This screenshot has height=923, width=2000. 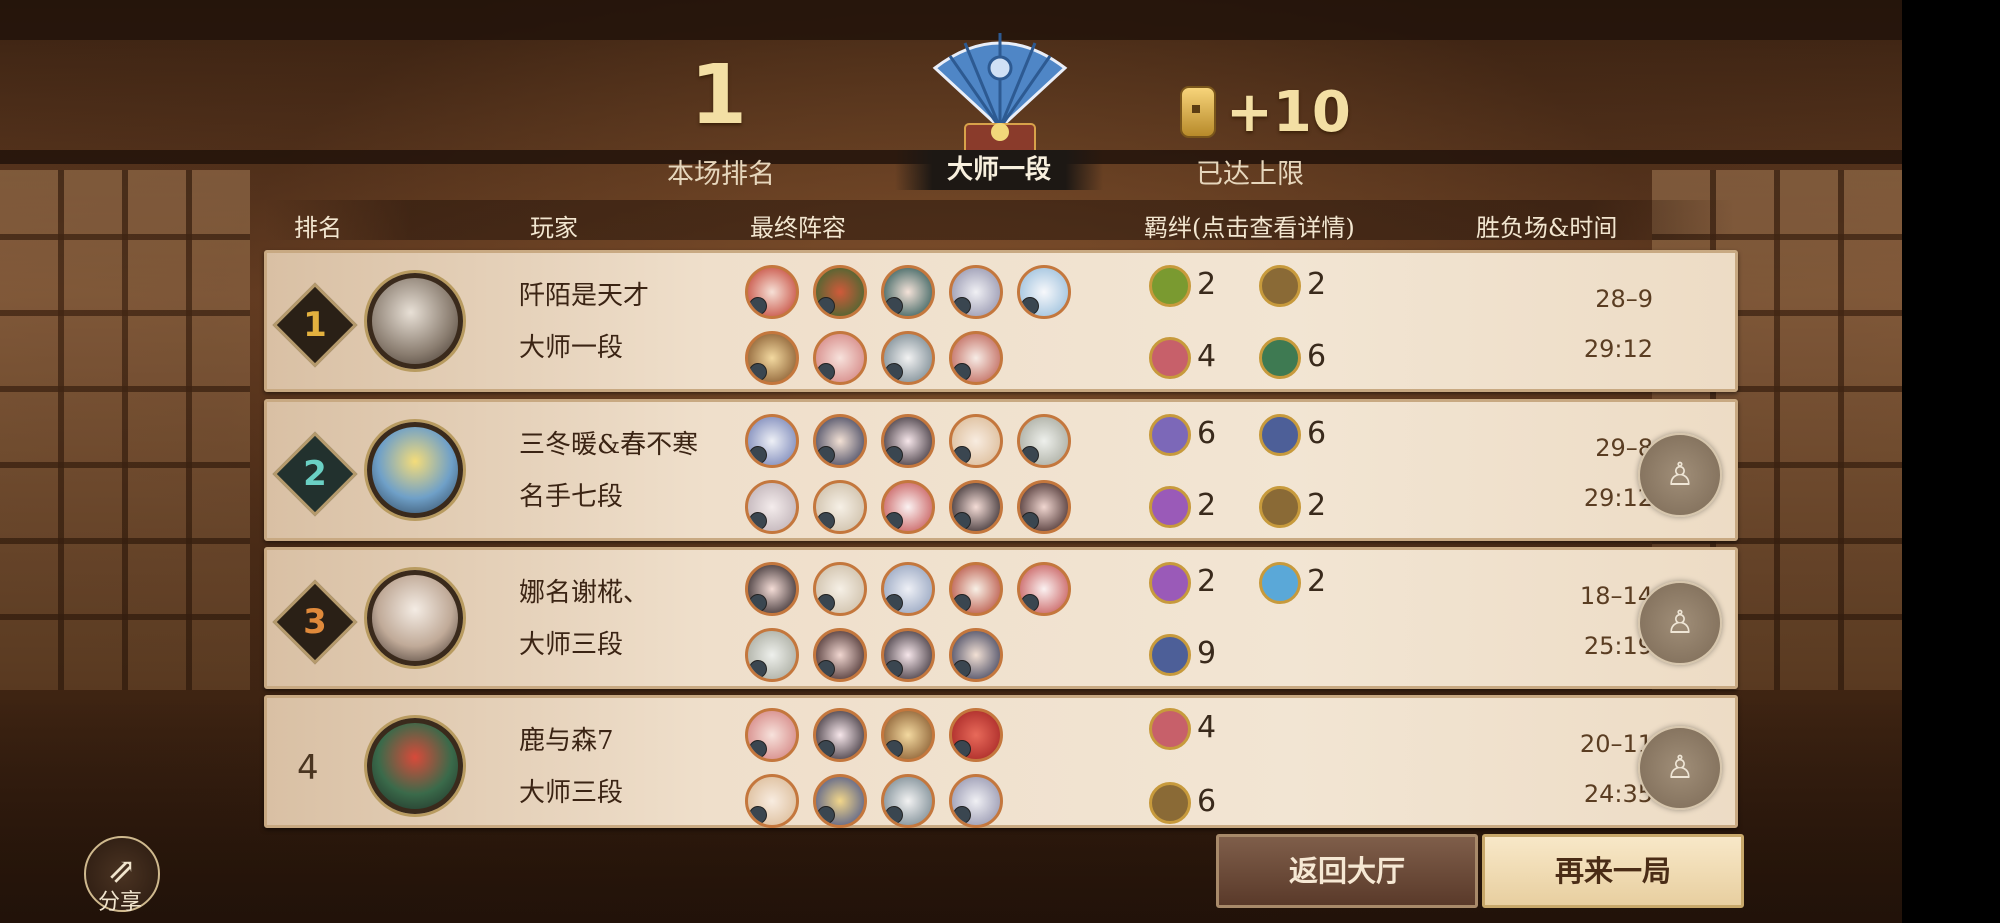 What do you see at coordinates (1000, 95) in the screenshot?
I see `tier-fan-icon` at bounding box center [1000, 95].